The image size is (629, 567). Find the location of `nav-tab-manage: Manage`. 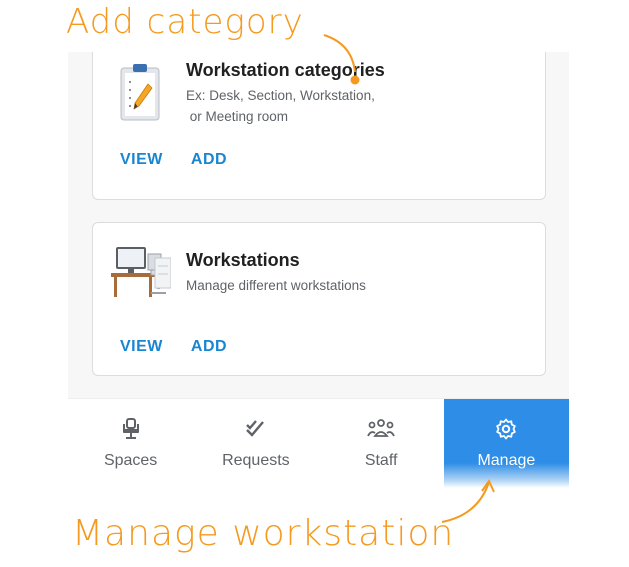

nav-tab-manage: Manage is located at coordinates (506, 443).